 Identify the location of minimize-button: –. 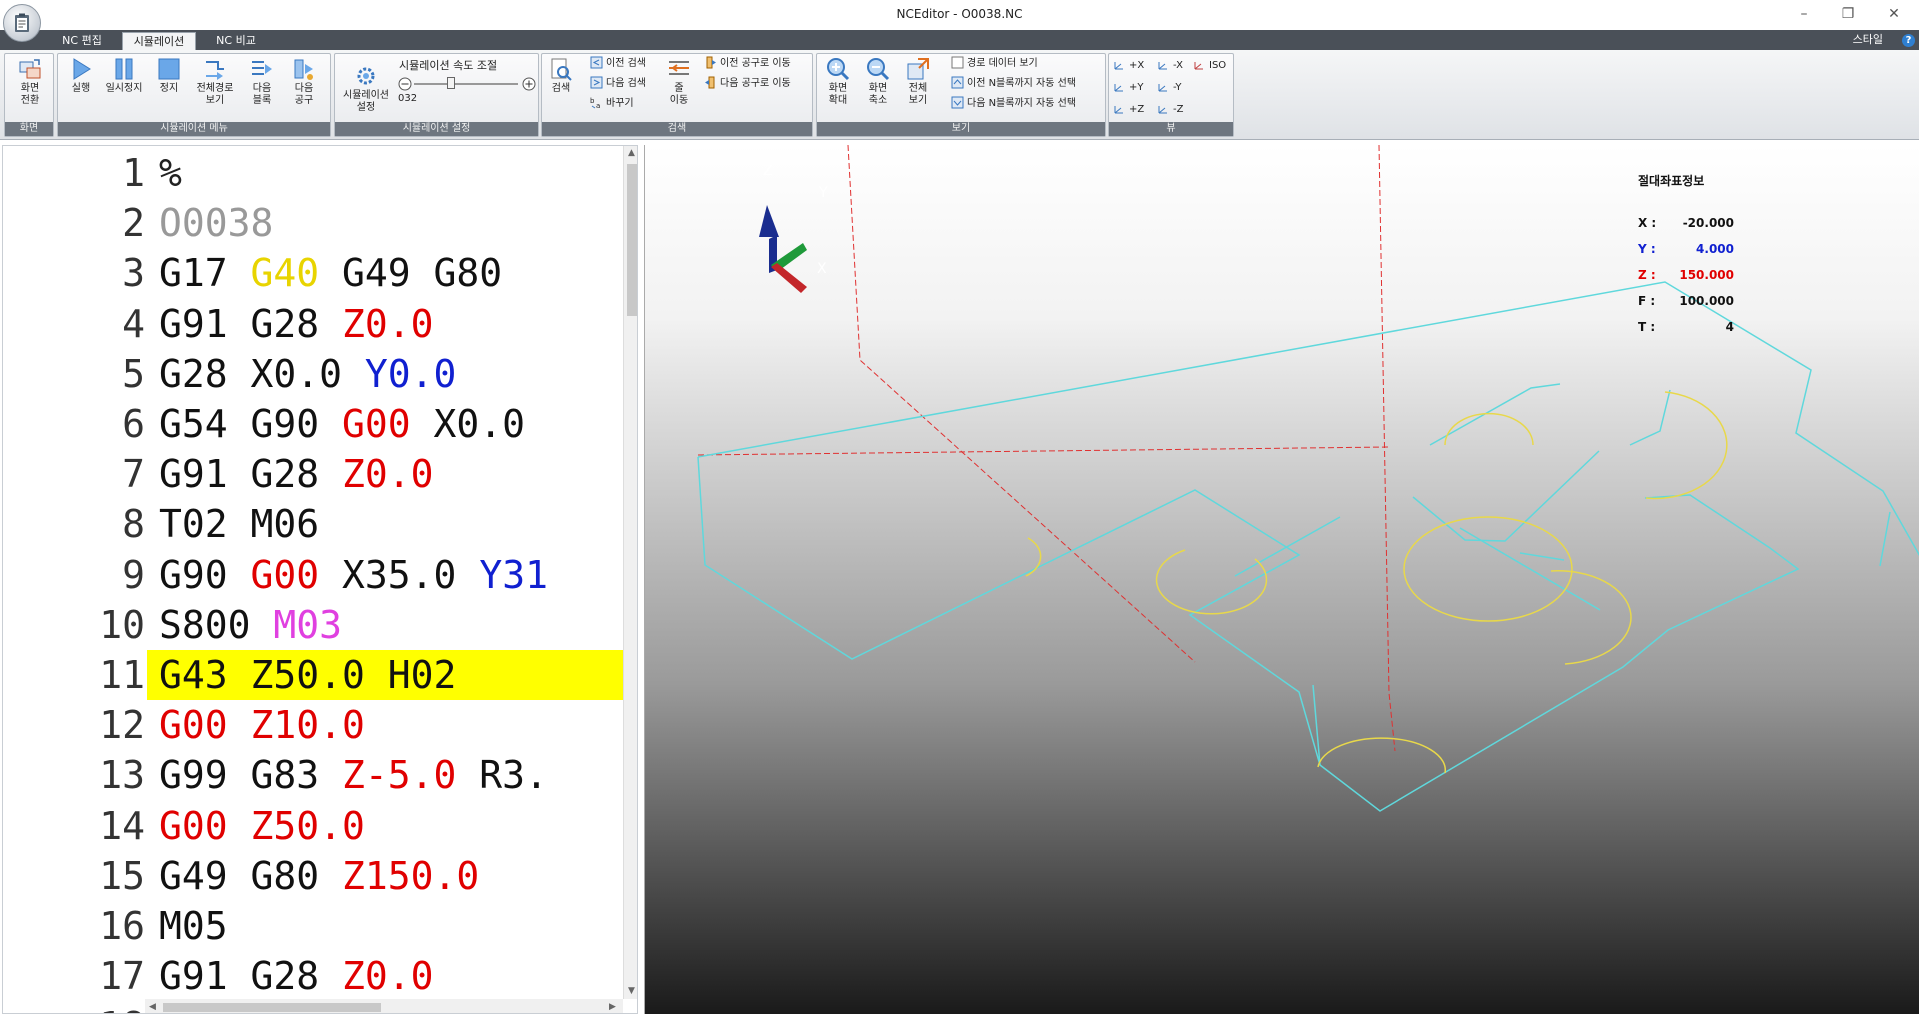
(1804, 14).